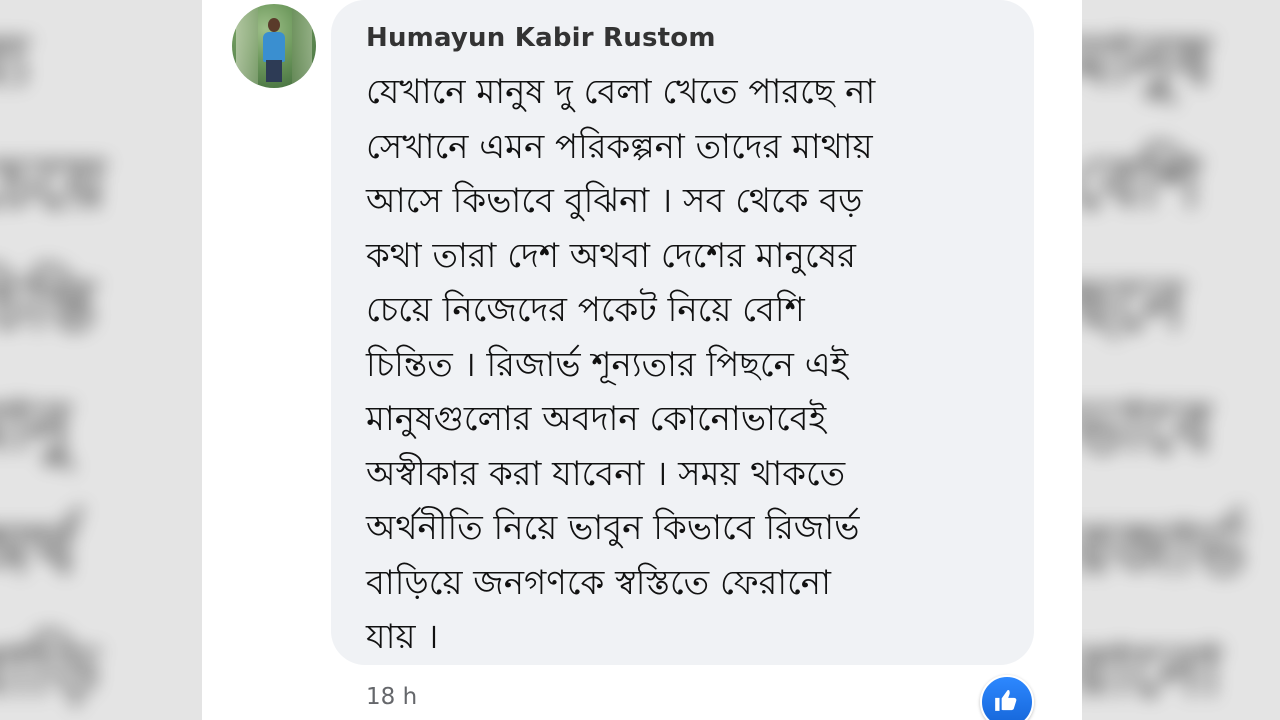 Image resolution: width=1280 pixels, height=720 pixels. I want to click on thumbs-up-icon, so click(1006, 700).